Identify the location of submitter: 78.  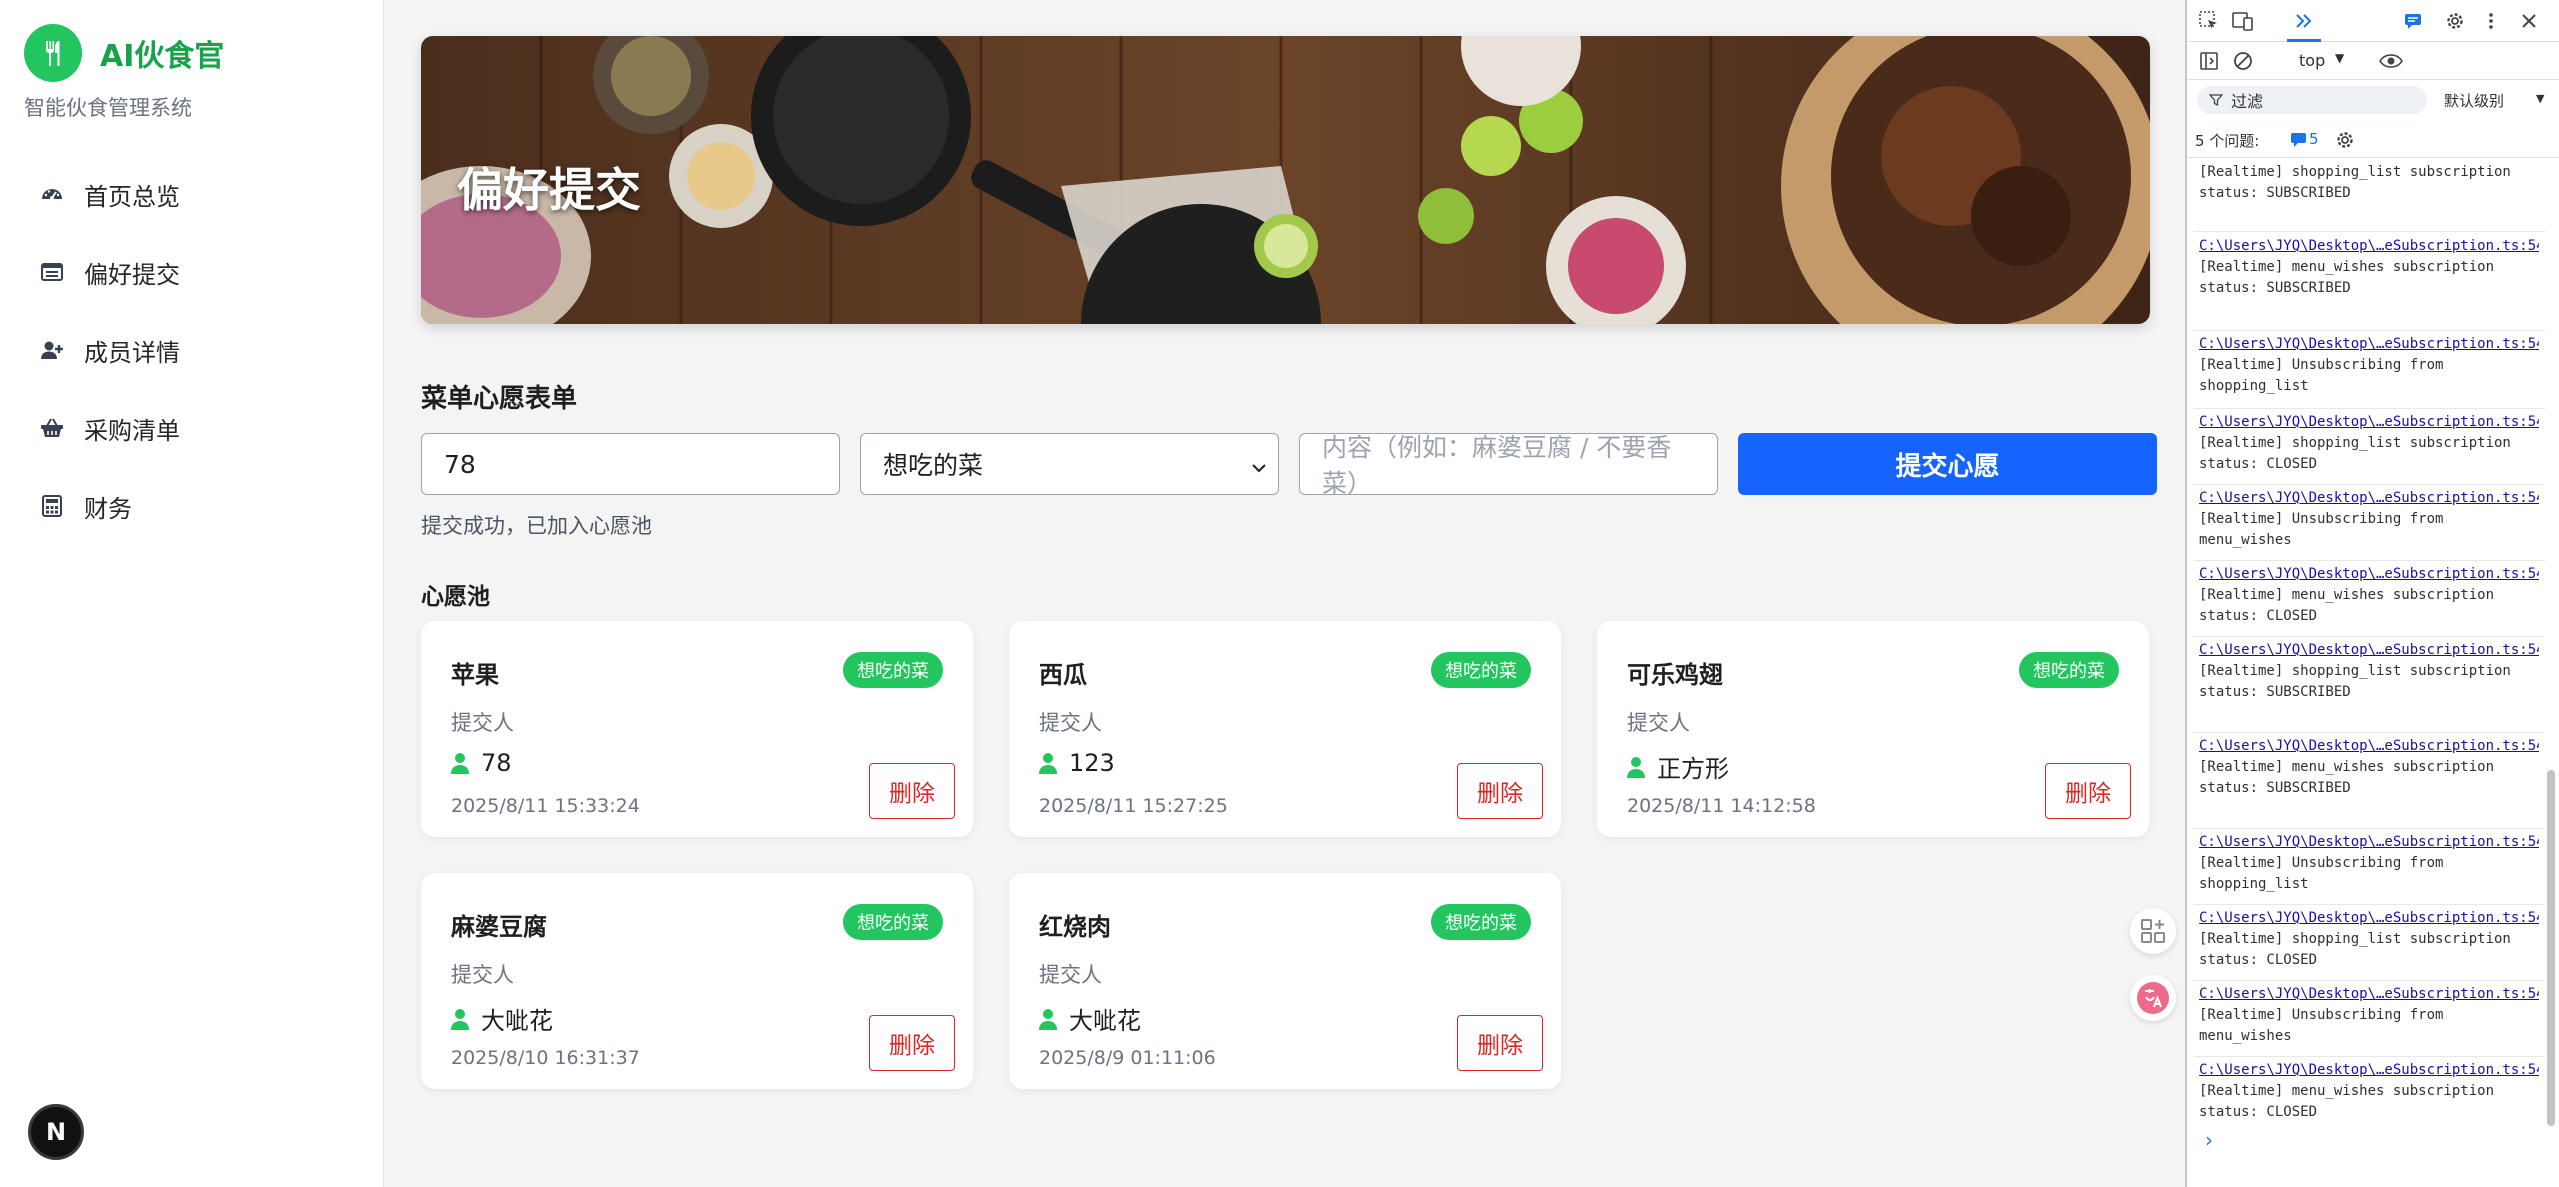
(481, 763).